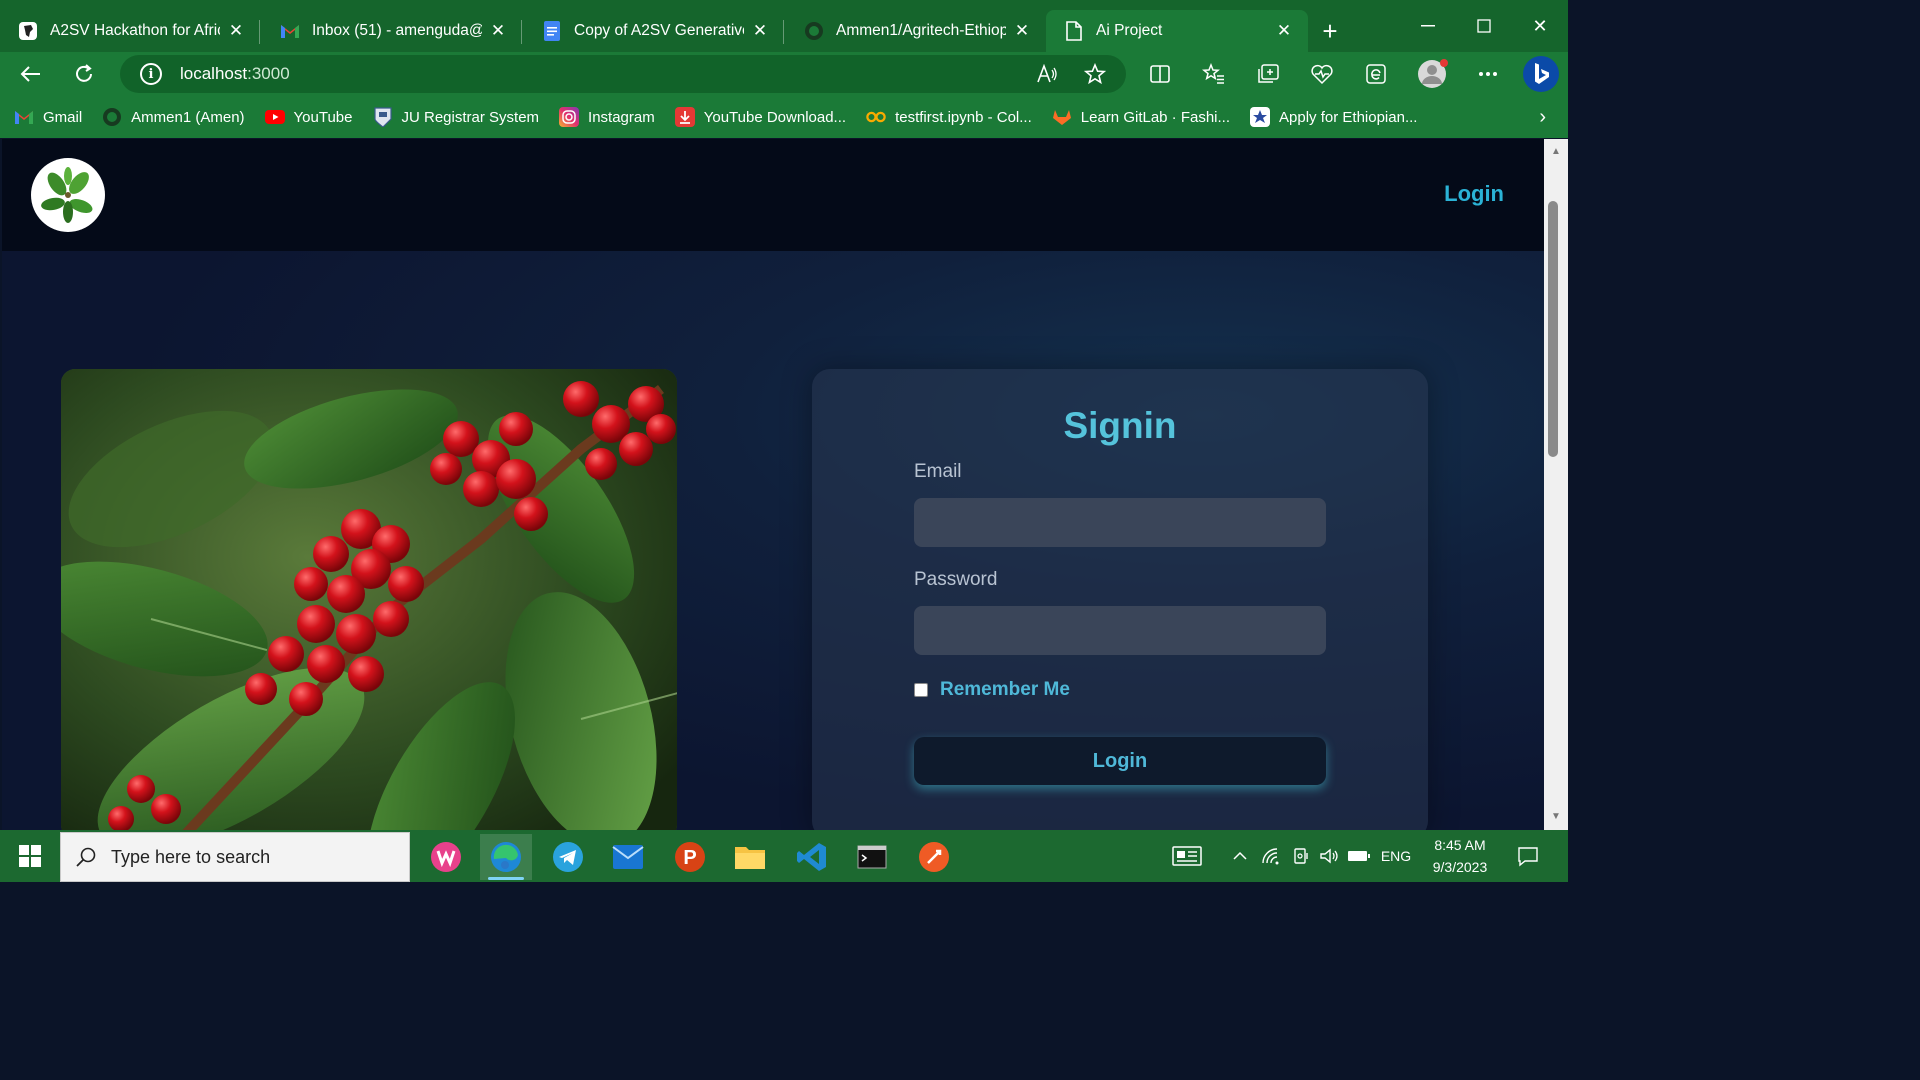 This screenshot has width=1920, height=1080. I want to click on bookmark-youtube: YouTube, so click(308, 117).